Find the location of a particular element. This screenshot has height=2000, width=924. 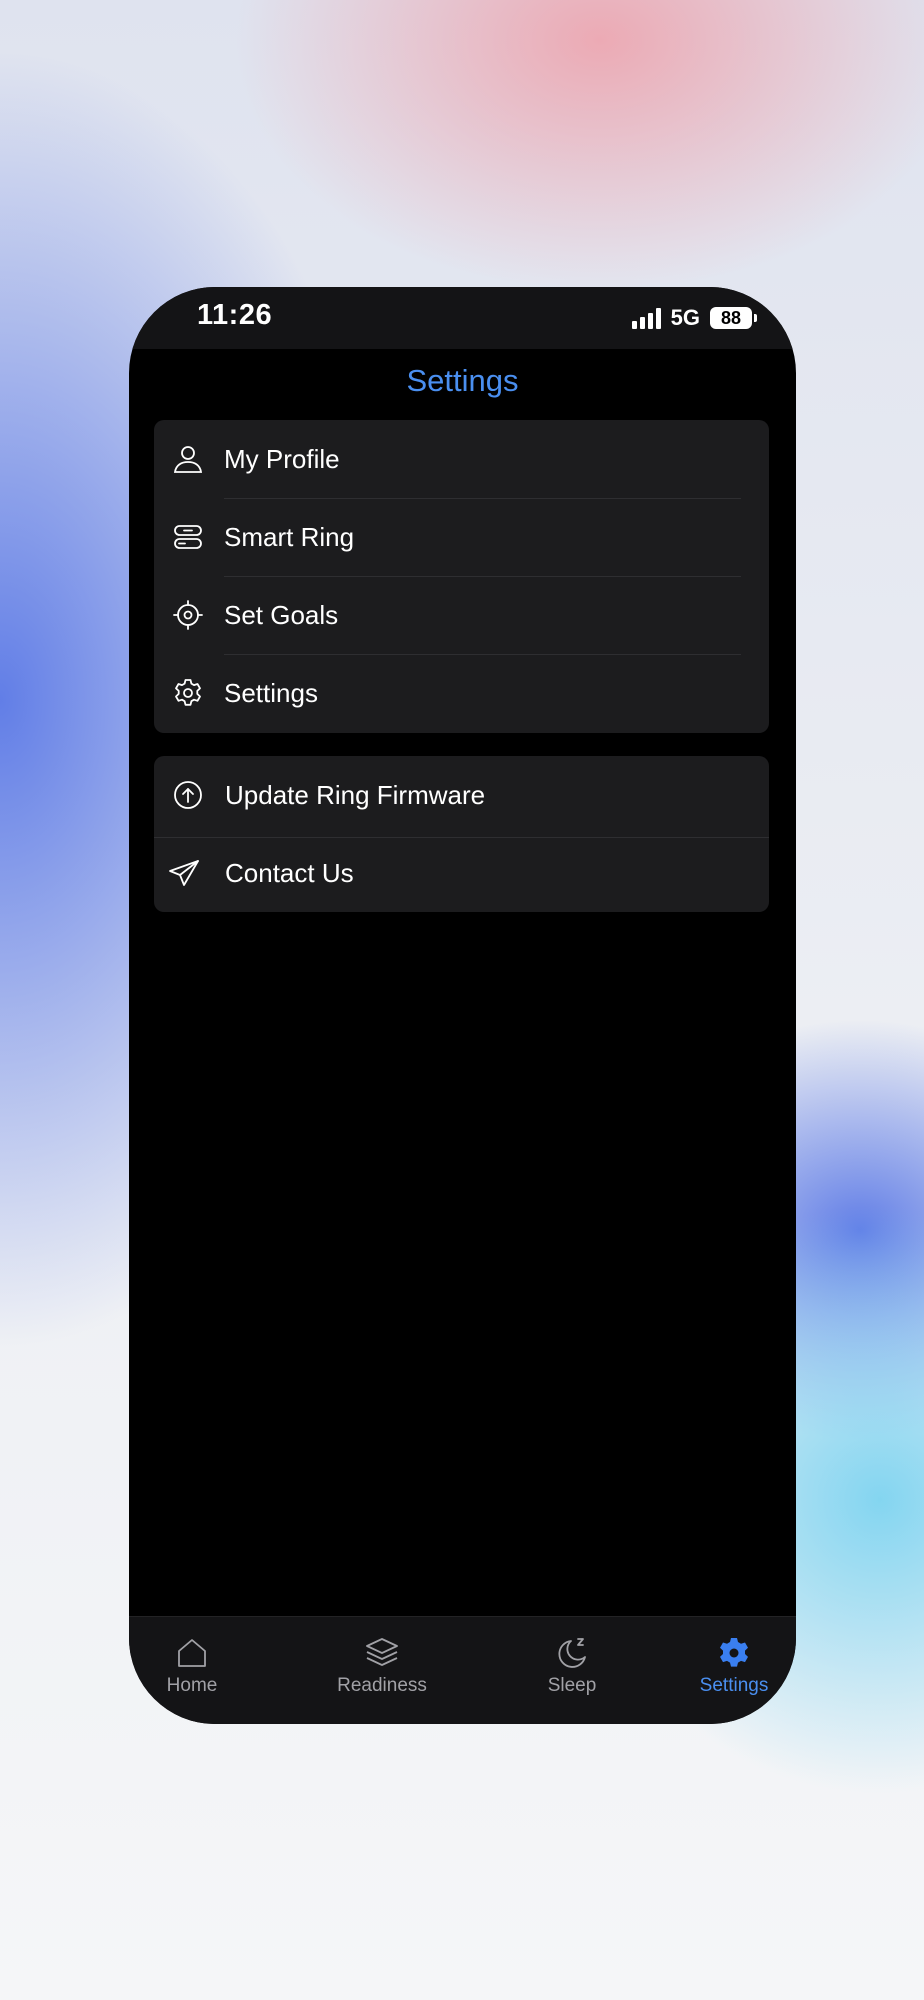

signal-icon is located at coordinates (646, 318).